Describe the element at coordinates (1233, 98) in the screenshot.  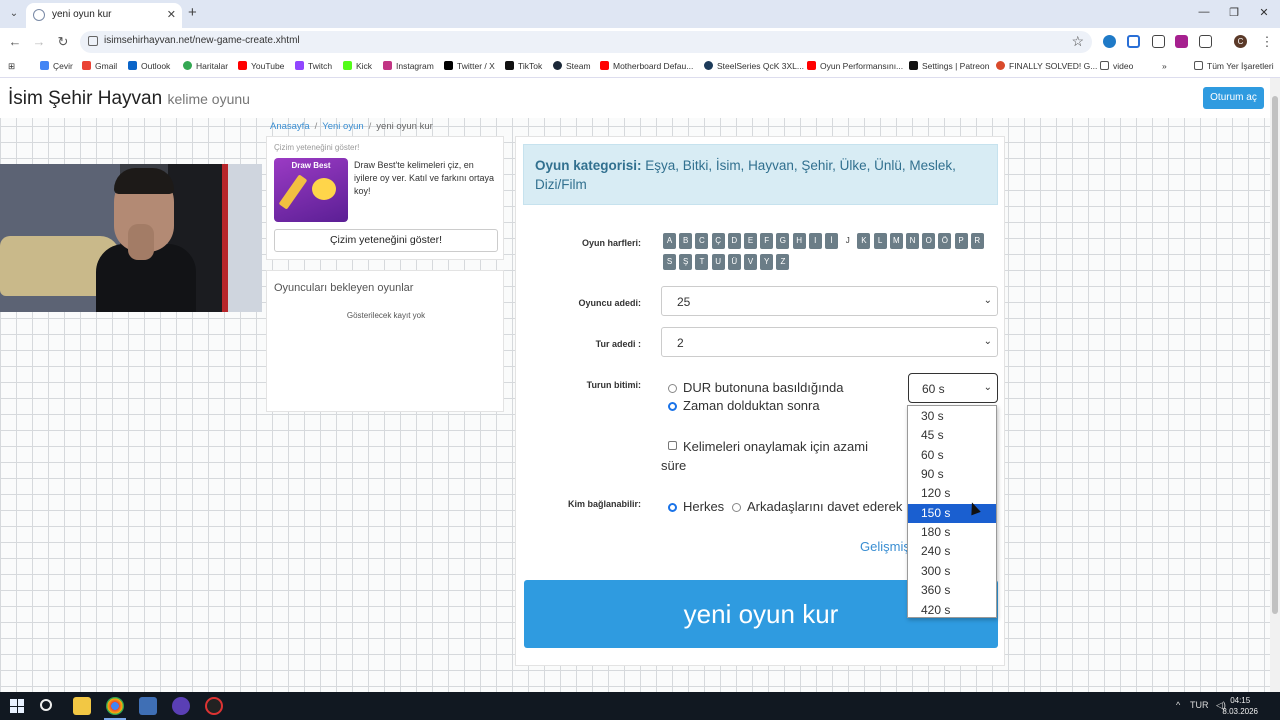
I see `login-button: Oturum aç` at that location.